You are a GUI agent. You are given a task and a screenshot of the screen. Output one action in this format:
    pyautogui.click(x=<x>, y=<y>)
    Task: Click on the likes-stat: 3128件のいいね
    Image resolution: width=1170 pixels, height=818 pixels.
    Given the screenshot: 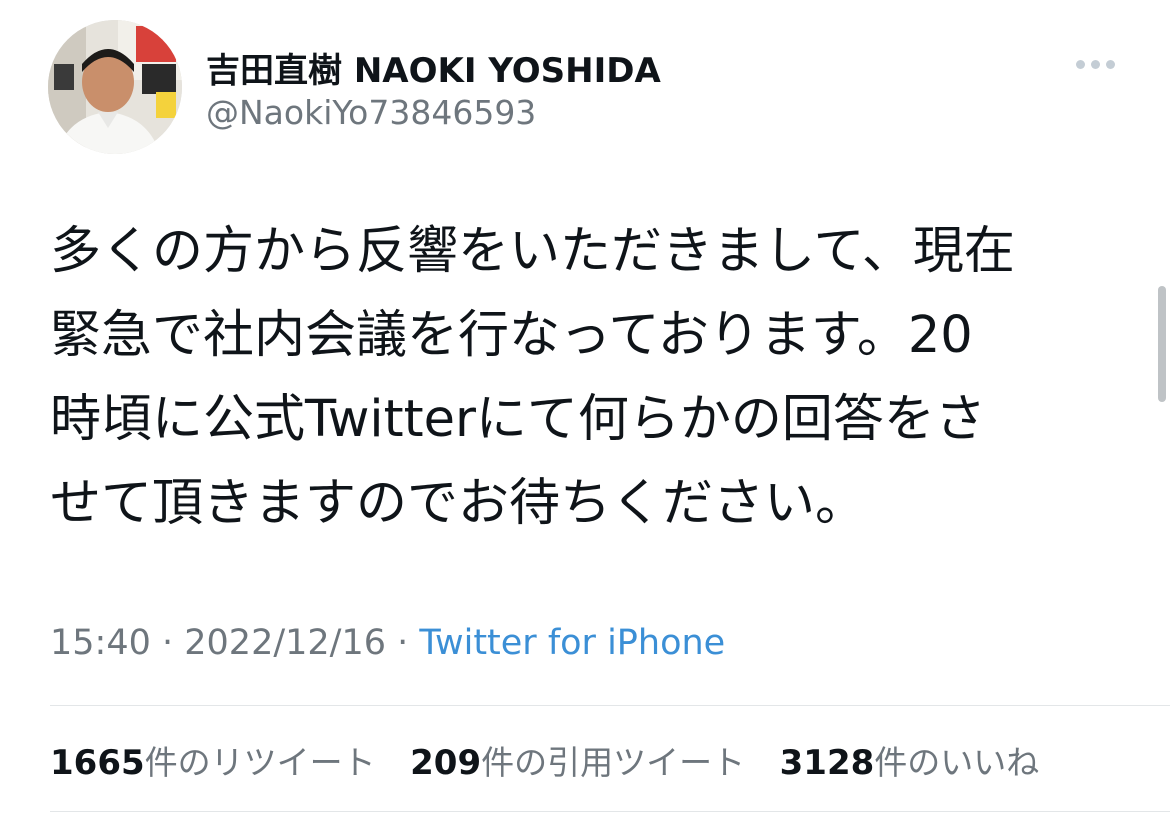 What is the action you would take?
    pyautogui.click(x=910, y=760)
    